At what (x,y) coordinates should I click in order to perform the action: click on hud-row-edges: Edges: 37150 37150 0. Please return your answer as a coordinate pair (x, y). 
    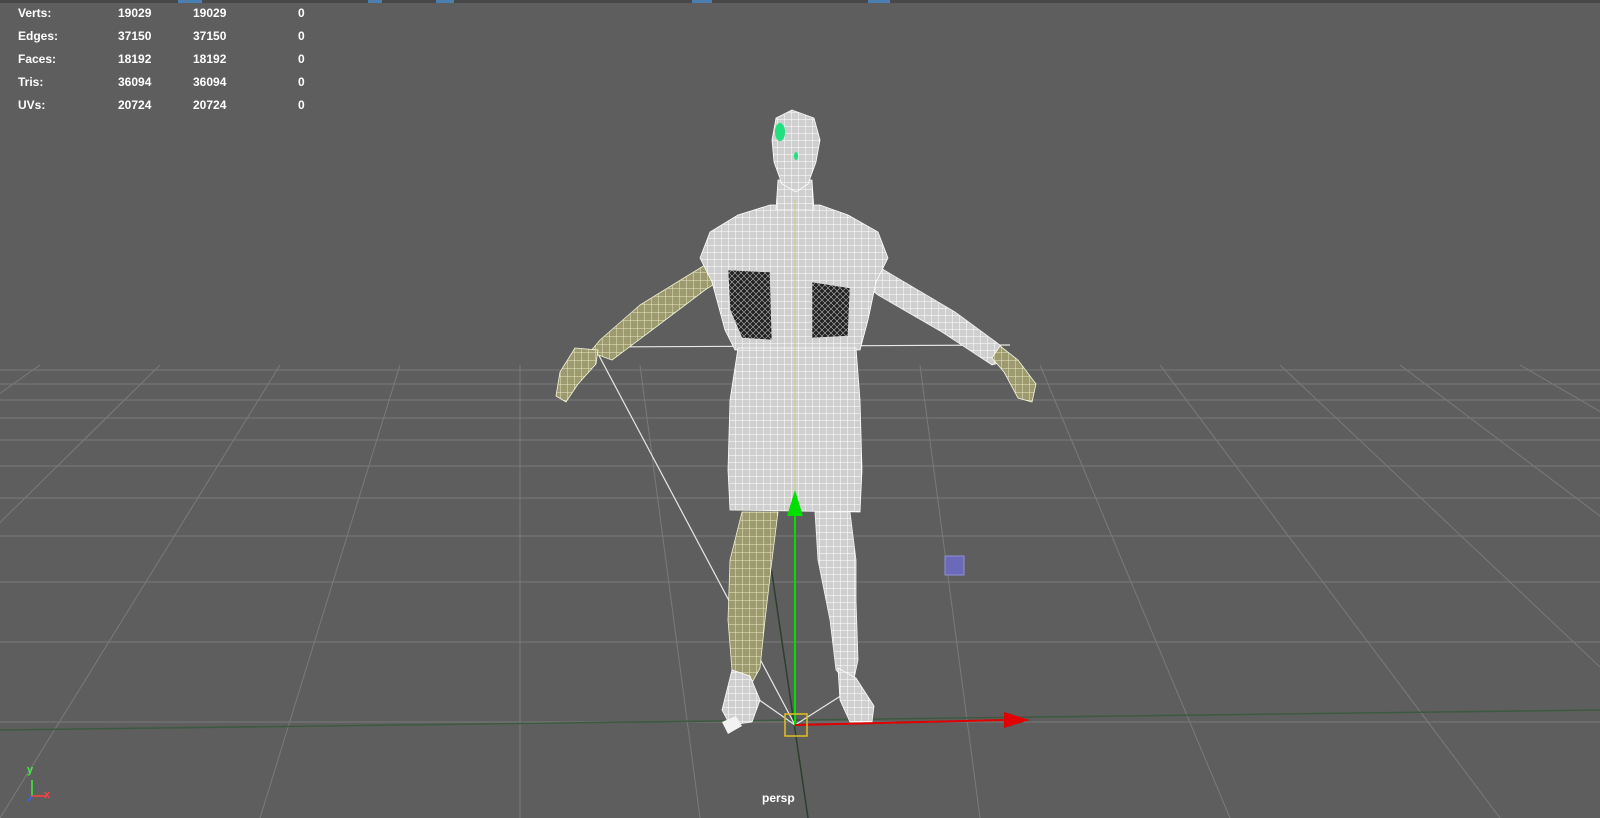
    Looking at the image, I should click on (168, 36).